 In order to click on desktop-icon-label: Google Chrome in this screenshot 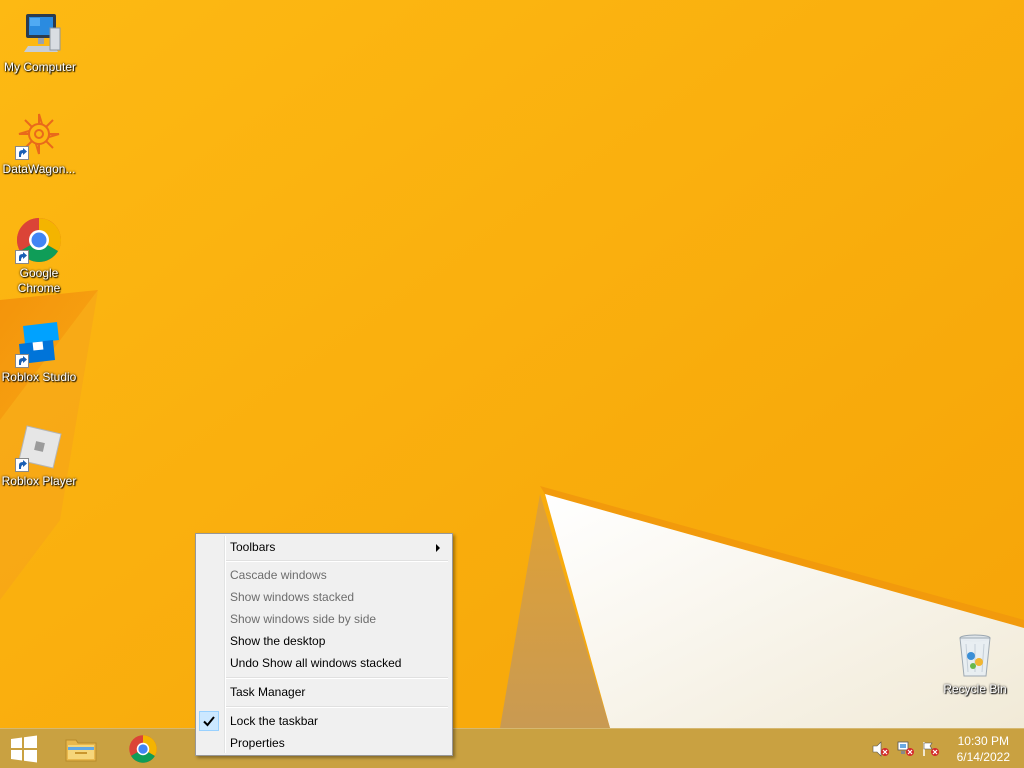, I will do `click(39, 280)`.